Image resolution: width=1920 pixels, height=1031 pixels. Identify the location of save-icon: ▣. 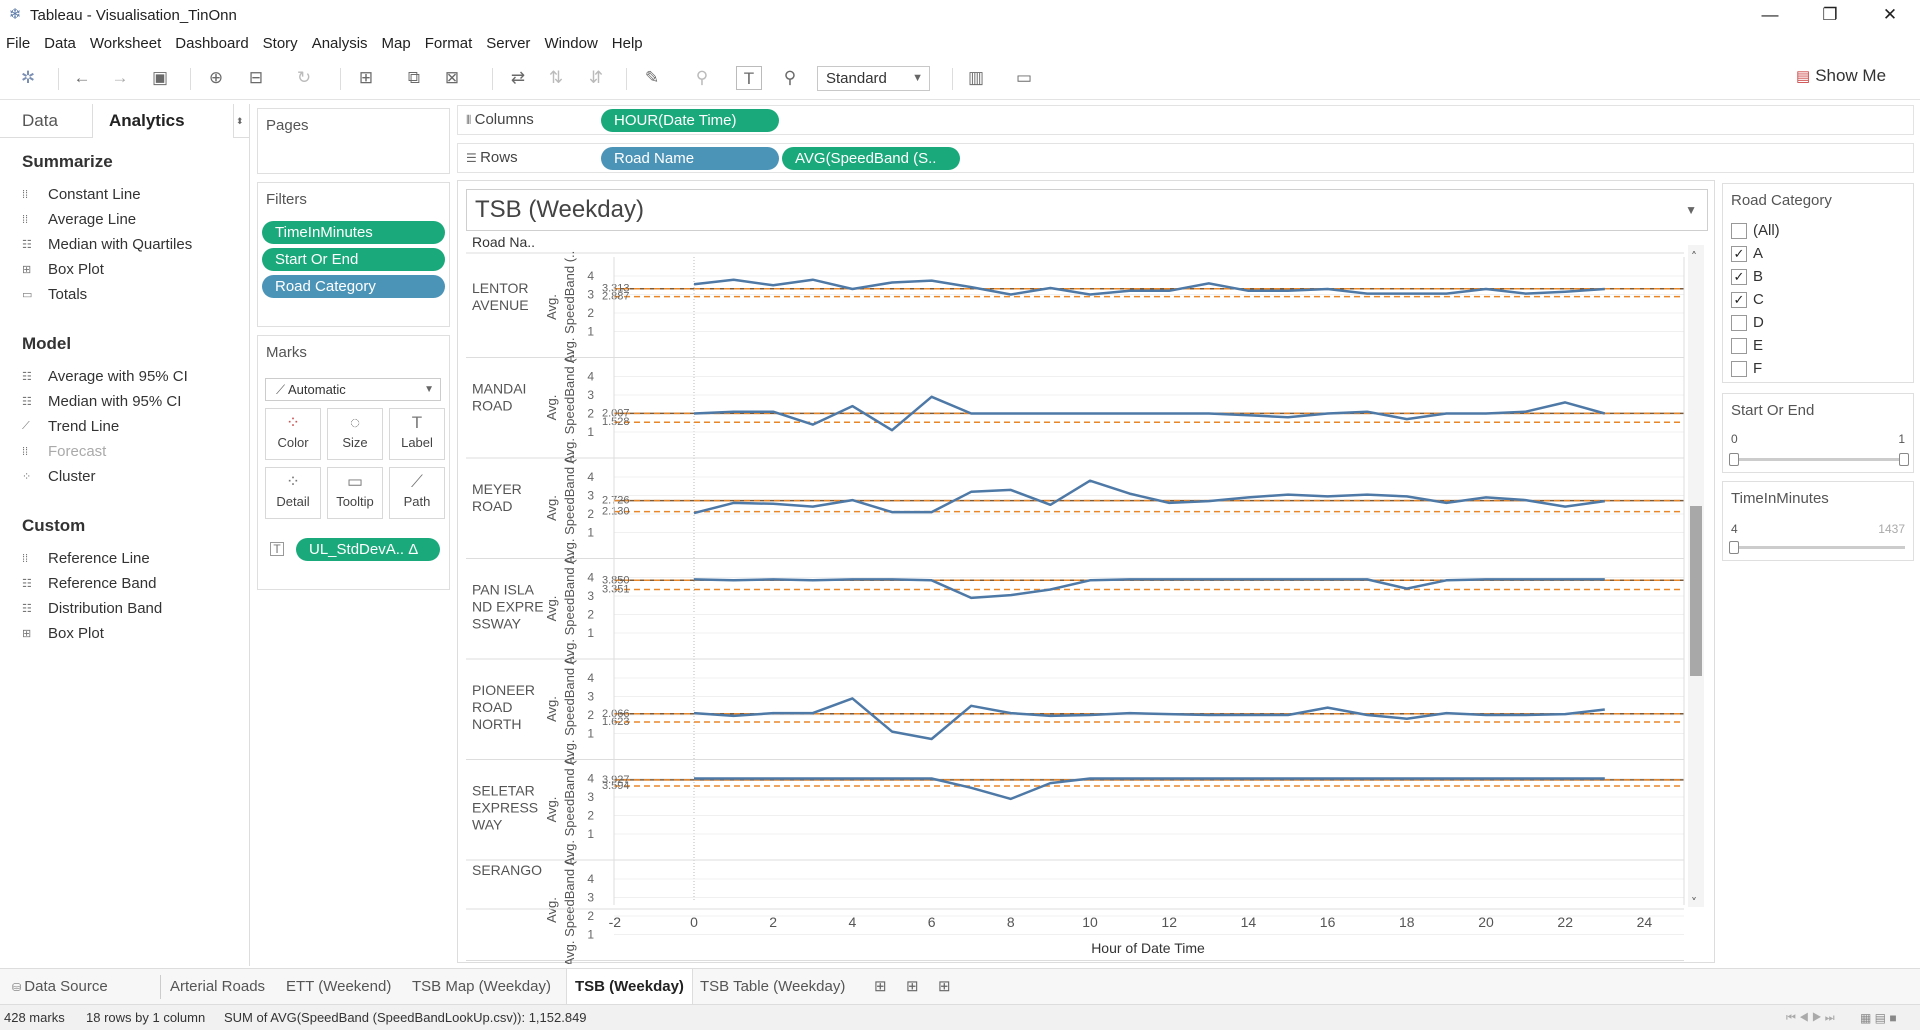
(160, 78).